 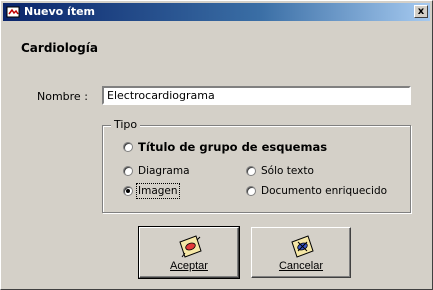 I want to click on radio-group-title: Título de grupo de esquemas, so click(x=225, y=147).